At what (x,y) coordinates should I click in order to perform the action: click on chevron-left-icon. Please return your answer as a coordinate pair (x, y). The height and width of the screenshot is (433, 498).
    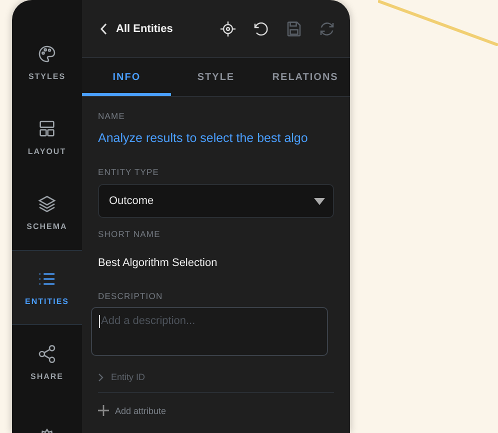
    Looking at the image, I should click on (104, 28).